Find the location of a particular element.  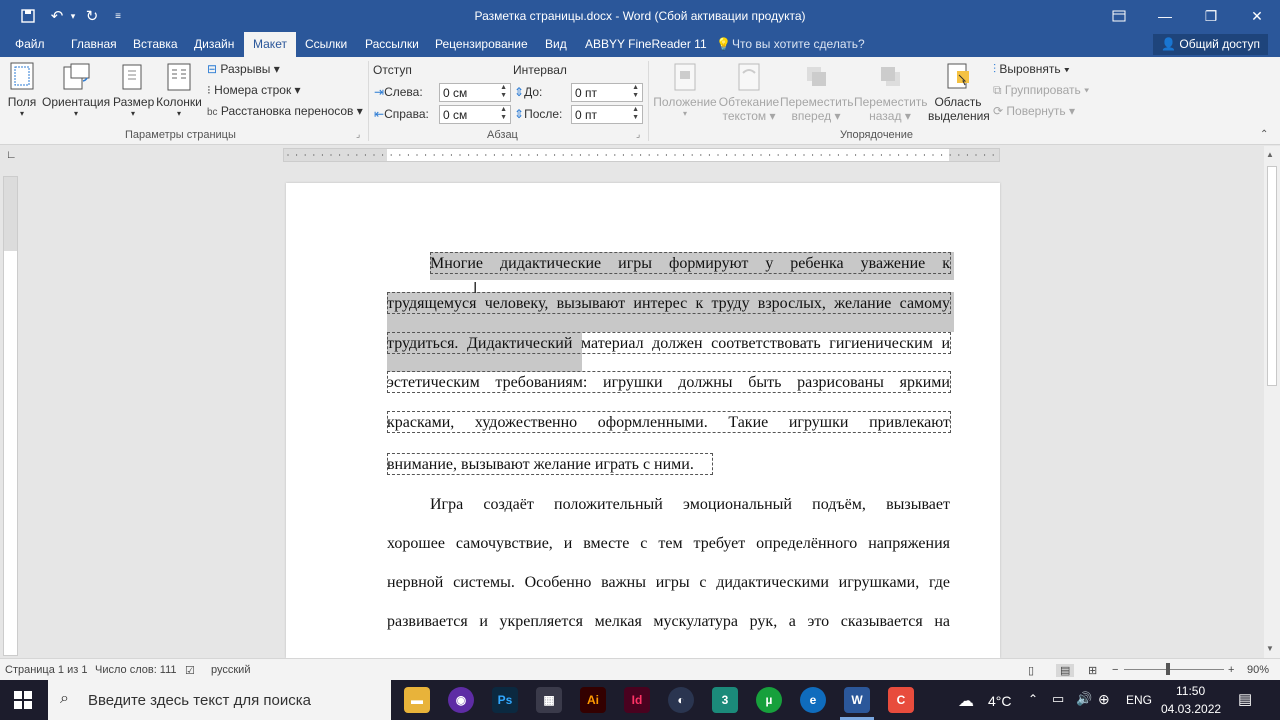

indesign-icon: Id is located at coordinates (637, 700).